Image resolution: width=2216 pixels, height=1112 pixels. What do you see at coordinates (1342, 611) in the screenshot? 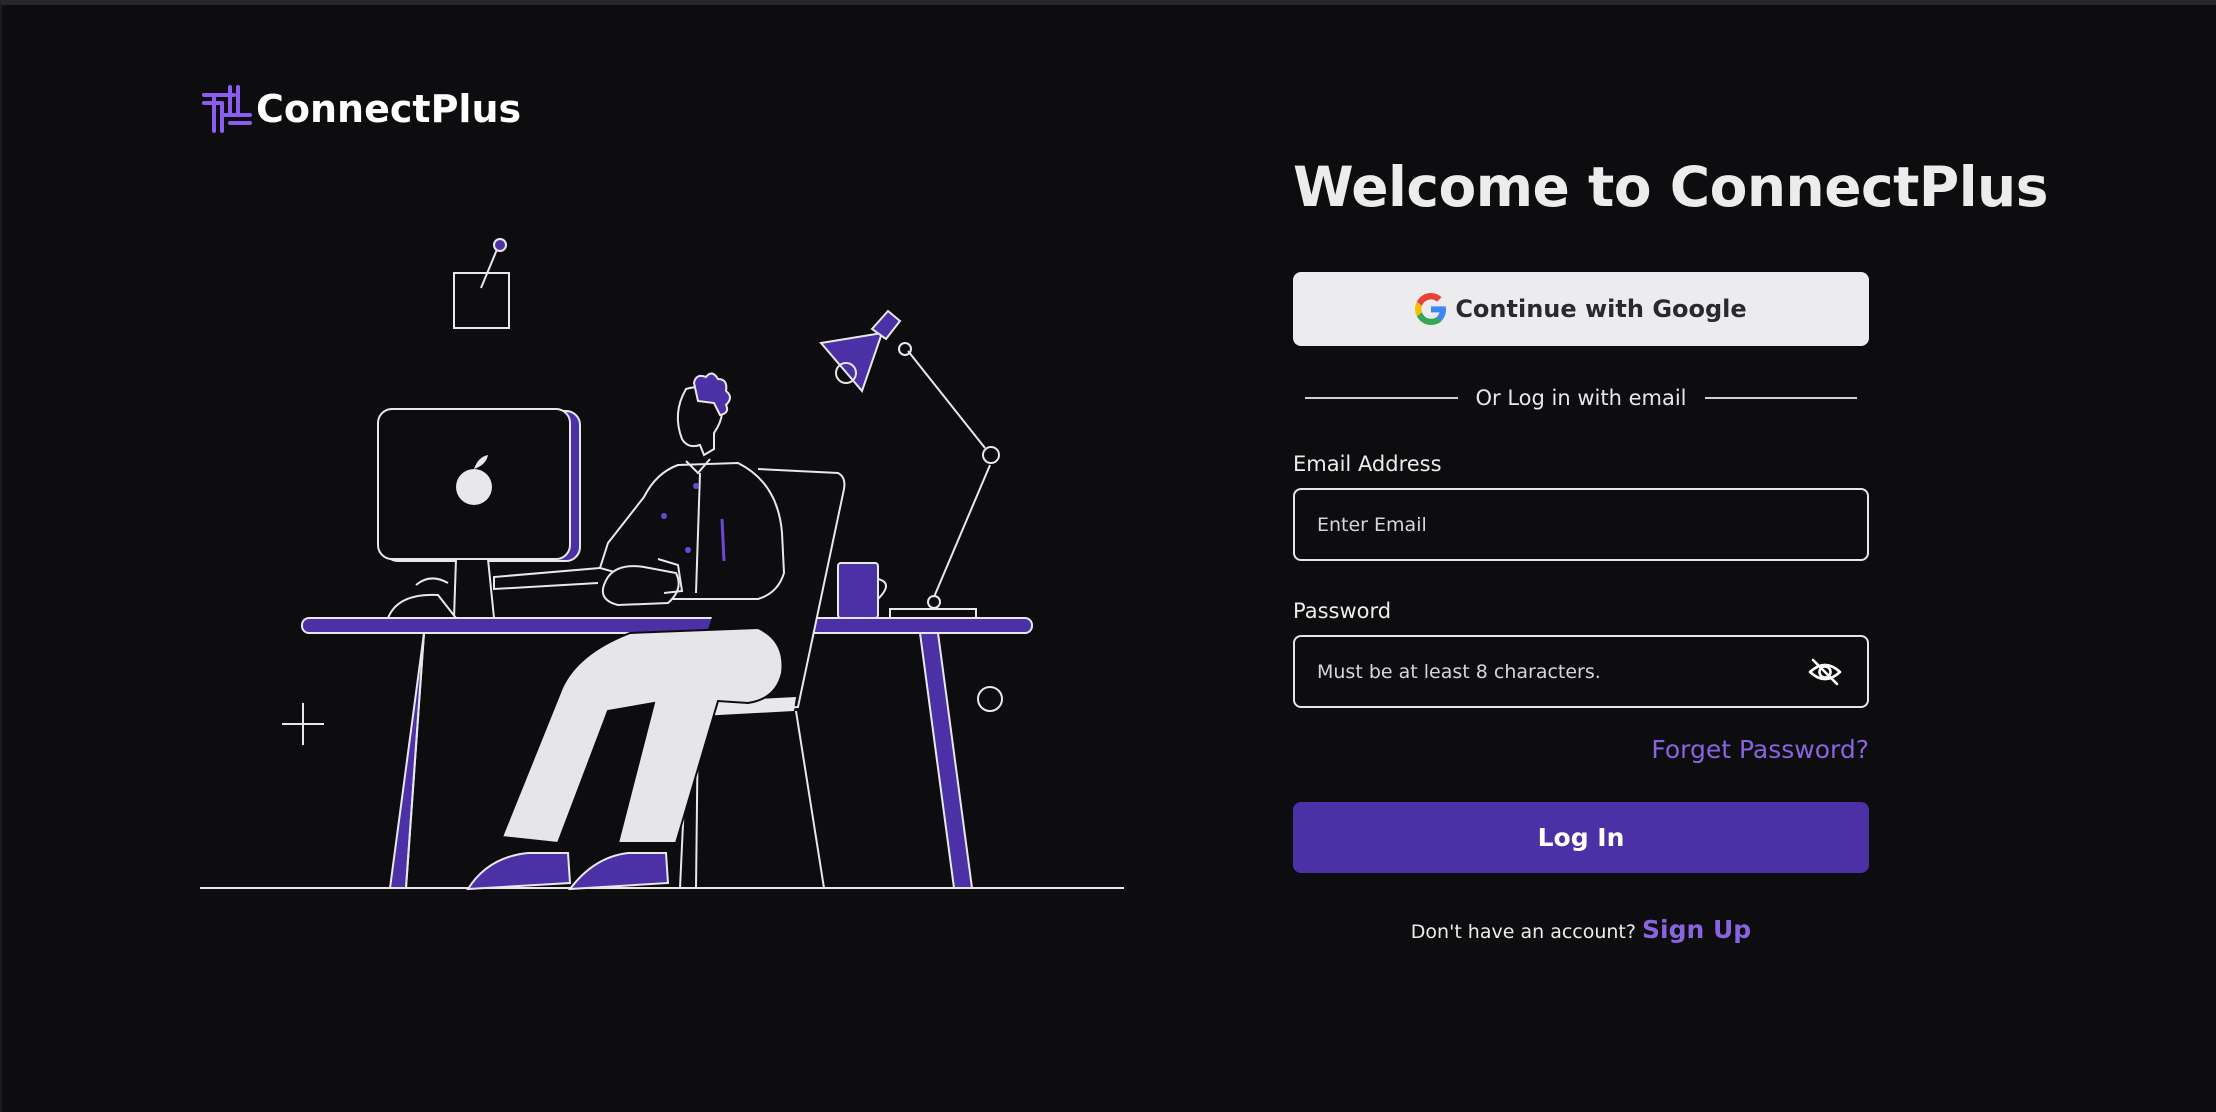
I see `password-label: Password` at bounding box center [1342, 611].